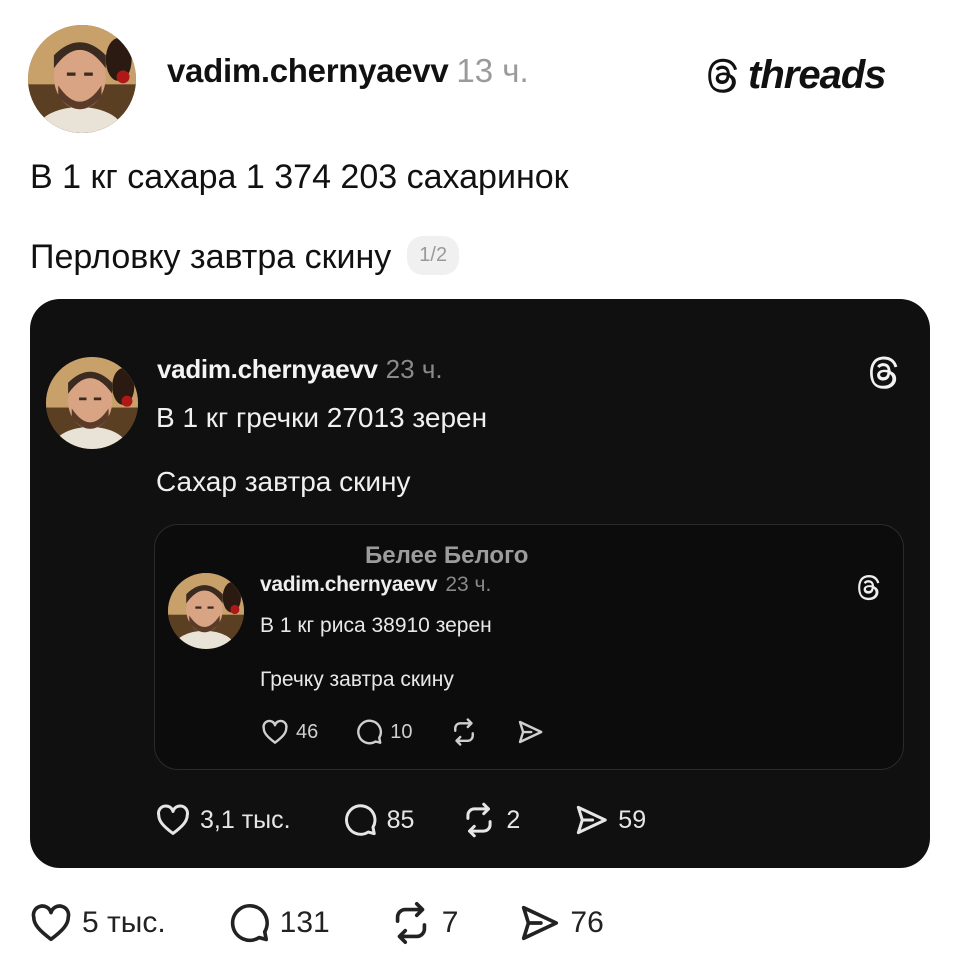  What do you see at coordinates (322, 417) in the screenshot?
I see `quoted-text-line-1: В 1 кг гречки 27013 зерен` at bounding box center [322, 417].